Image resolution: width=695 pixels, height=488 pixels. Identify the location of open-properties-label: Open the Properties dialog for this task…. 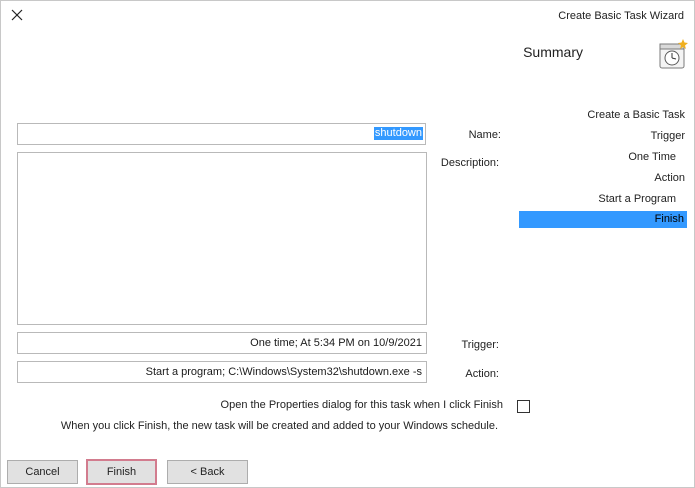
(362, 405).